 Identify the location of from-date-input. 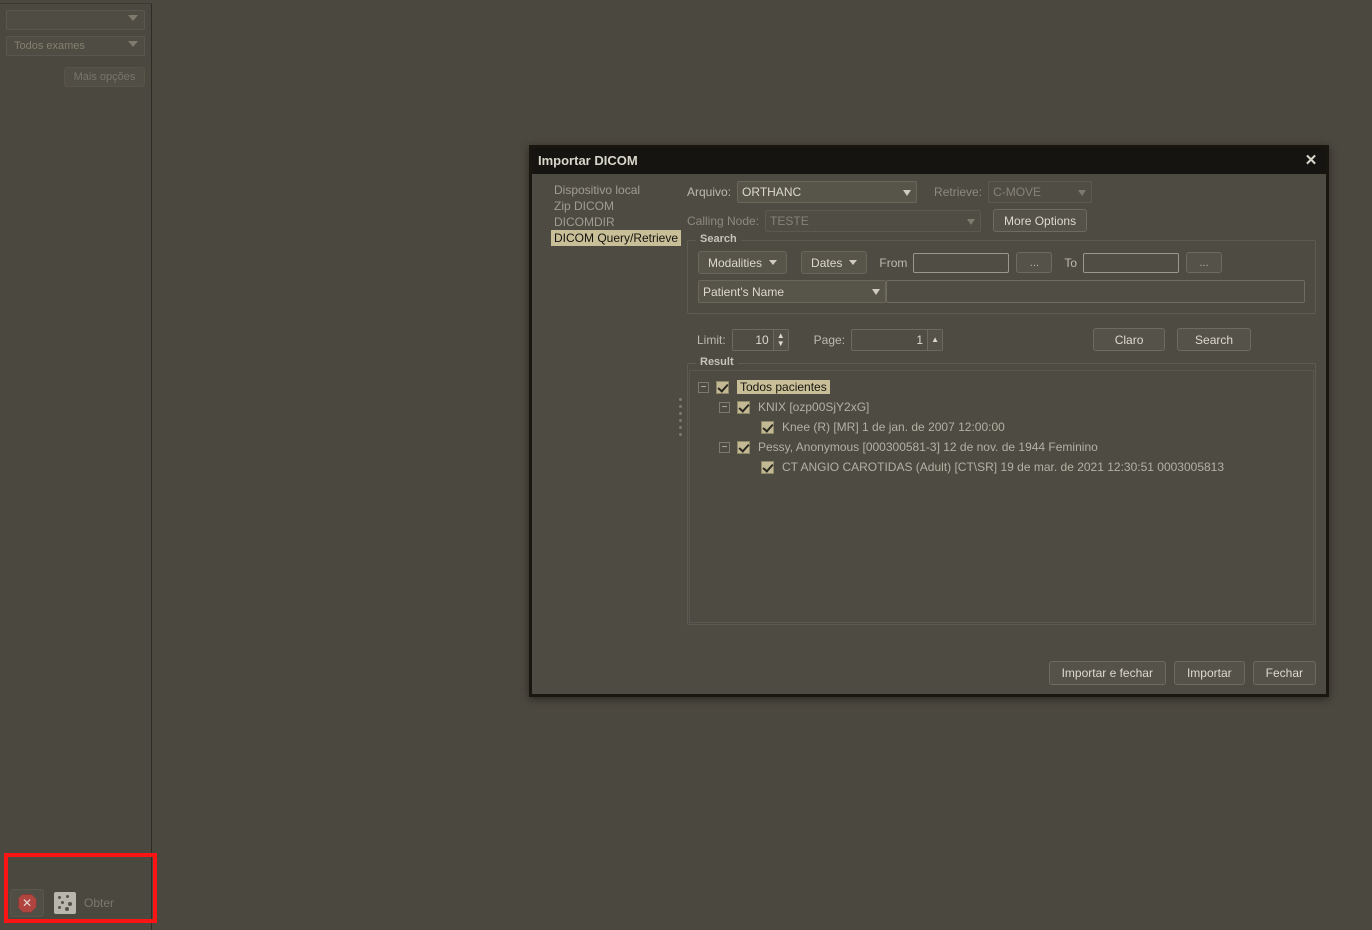
(961, 262).